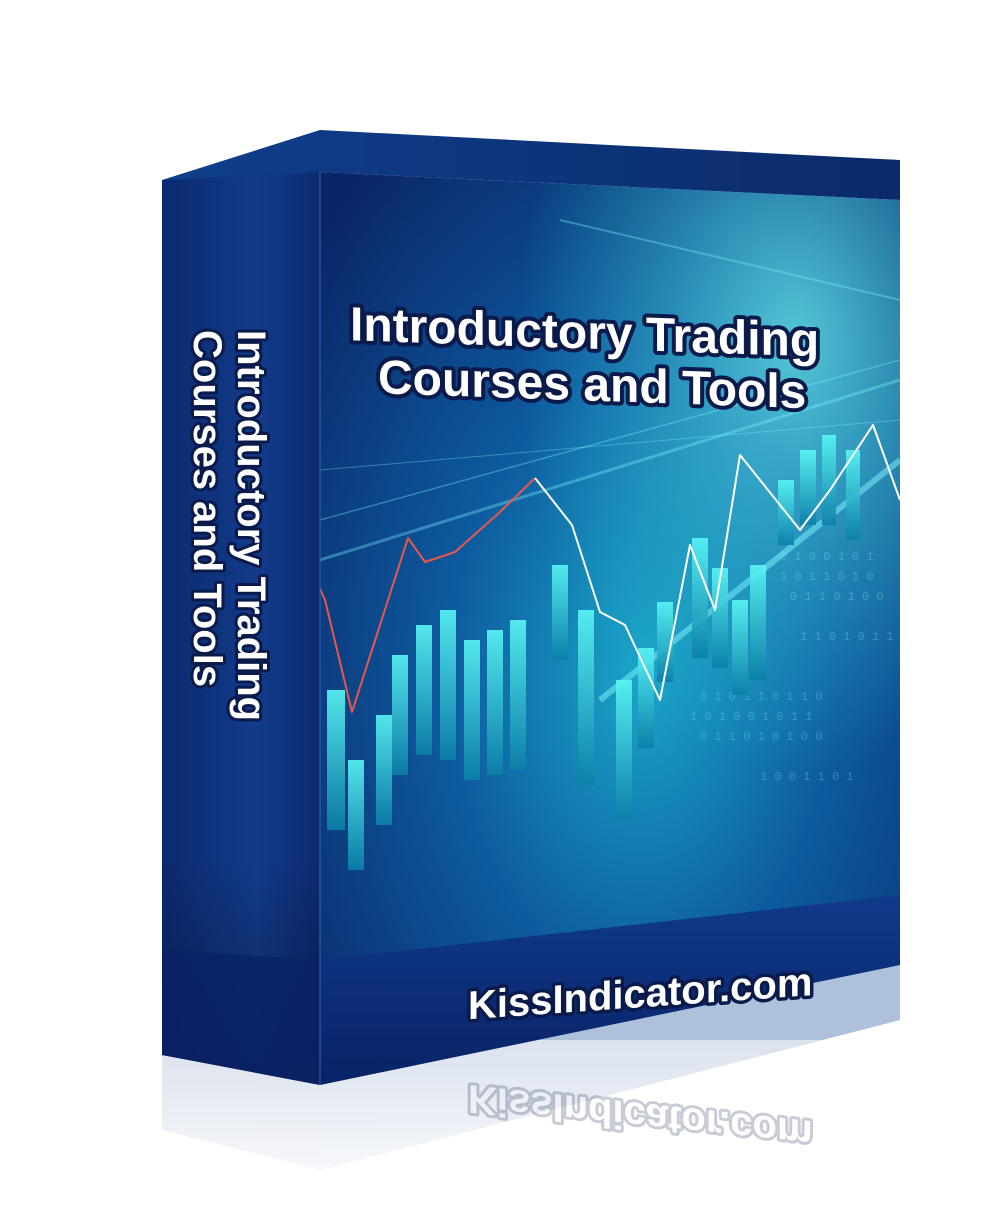 This screenshot has height=1218, width=1000. I want to click on box-spine: Introductory Trading Courses and Tools, so click(241, 628).